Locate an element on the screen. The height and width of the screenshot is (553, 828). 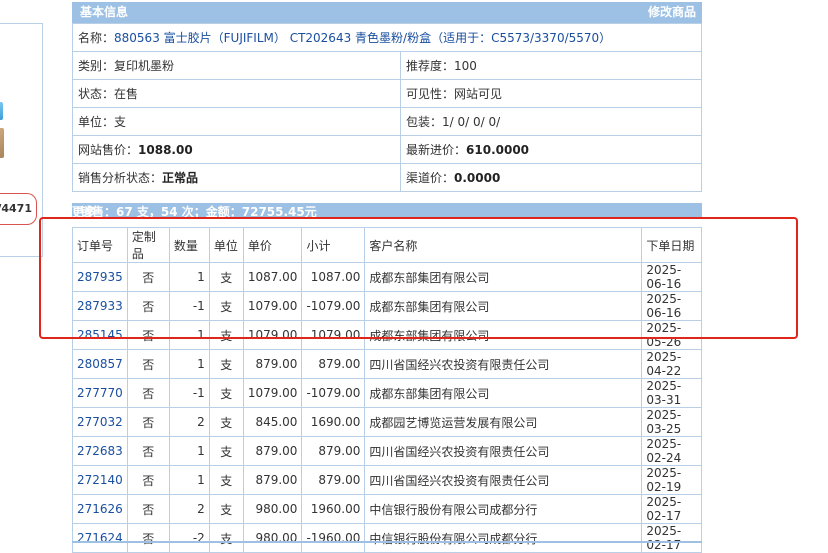
price-cell: 1087.00 is located at coordinates (272, 277).